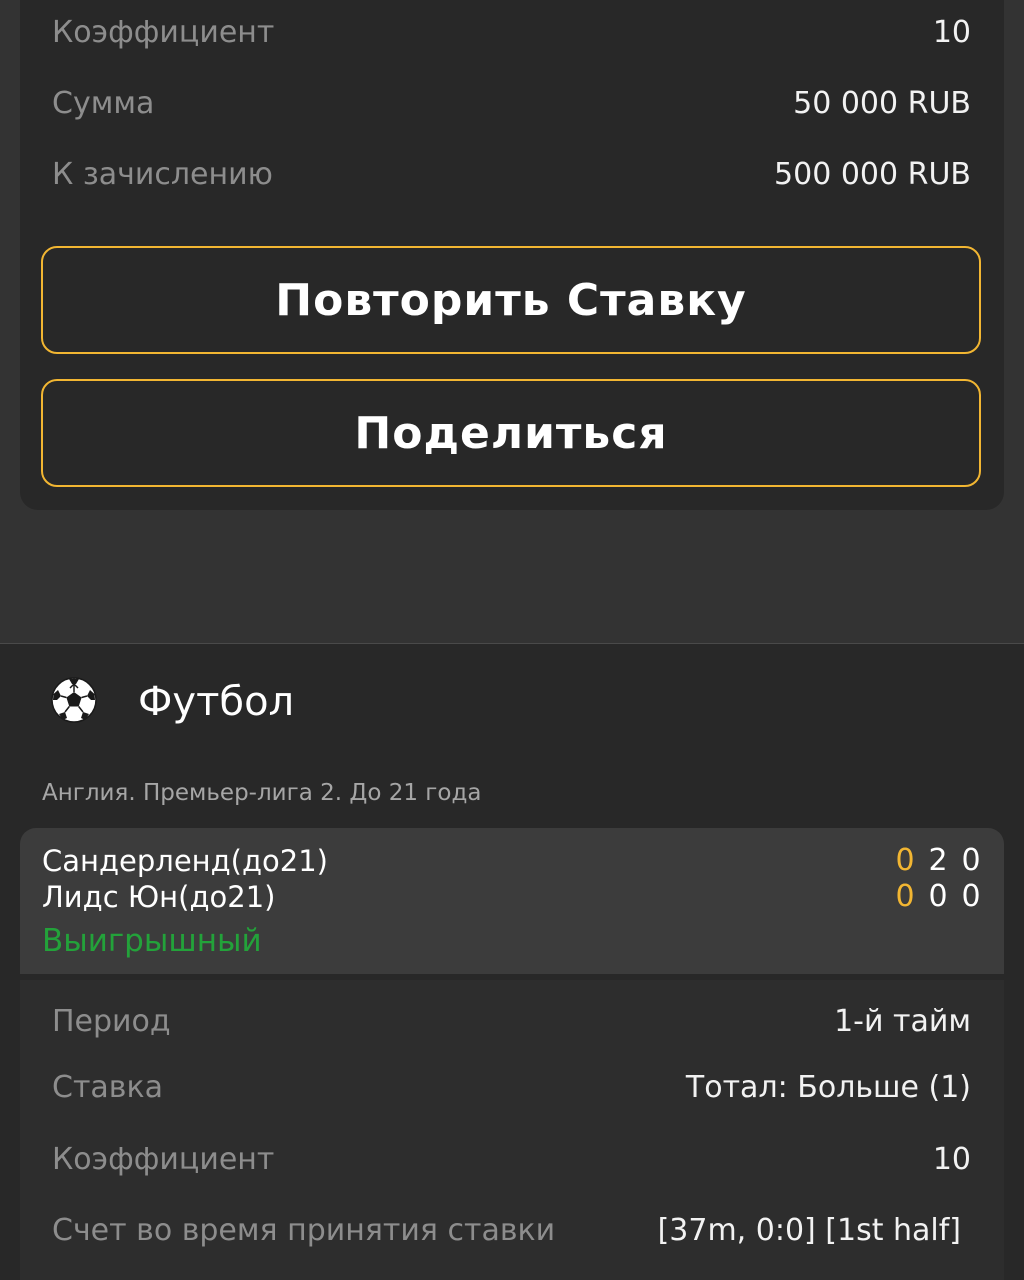  What do you see at coordinates (163, 1159) in the screenshot?
I see `detail-coefficient-label: Коэффициент` at bounding box center [163, 1159].